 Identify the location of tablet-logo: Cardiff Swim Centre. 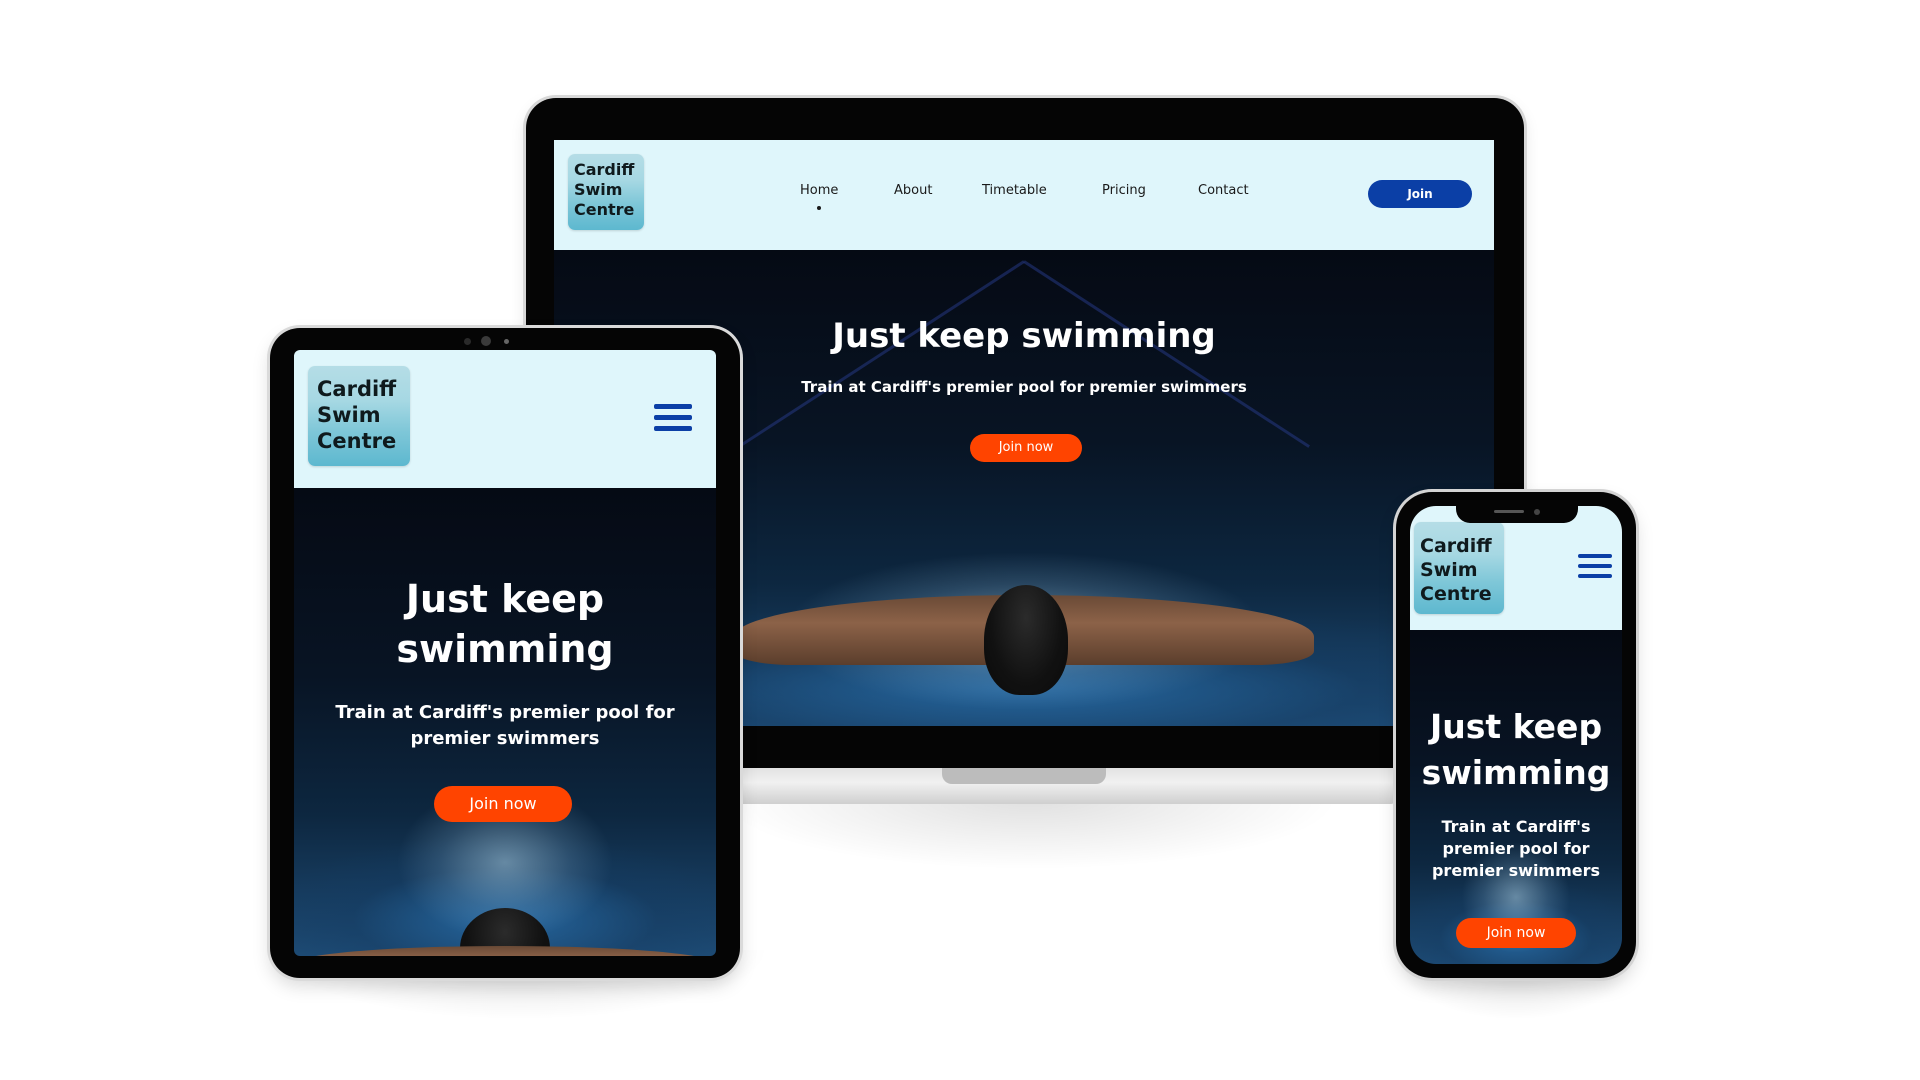
(359, 416).